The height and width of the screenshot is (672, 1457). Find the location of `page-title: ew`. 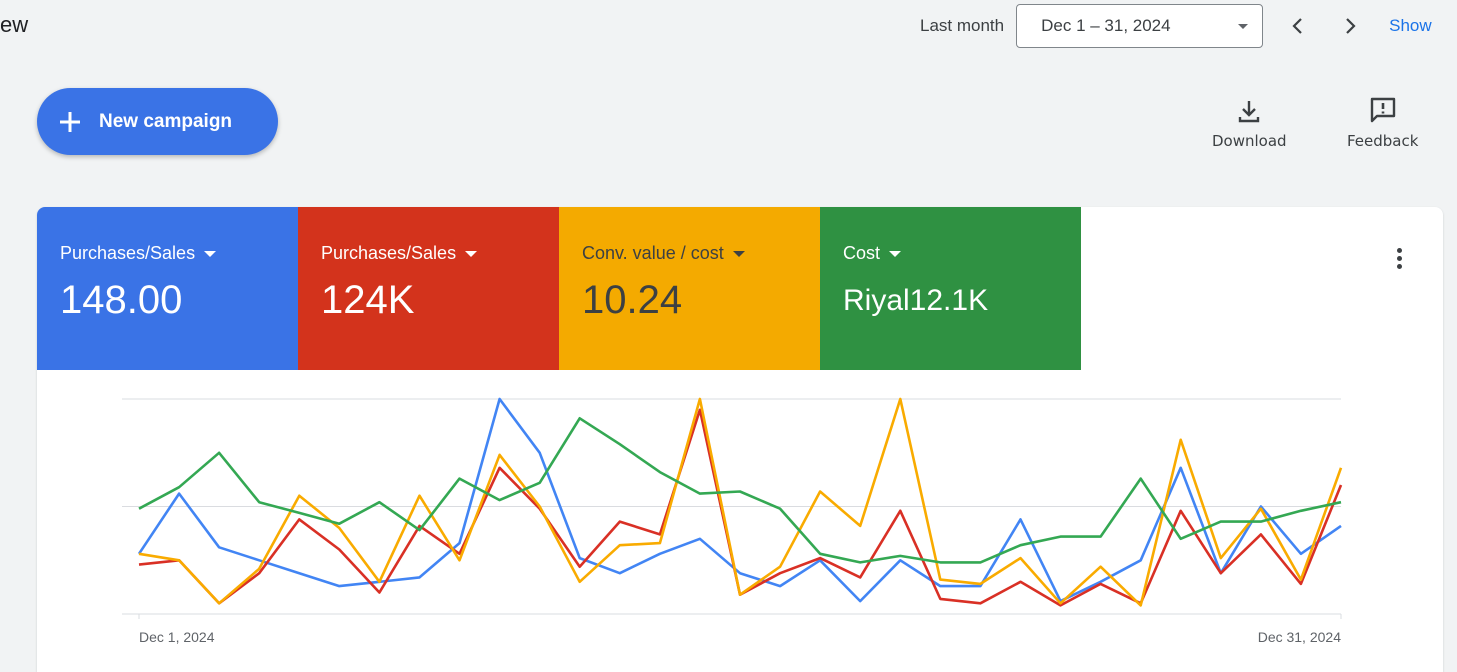

page-title: ew is located at coordinates (14, 24).